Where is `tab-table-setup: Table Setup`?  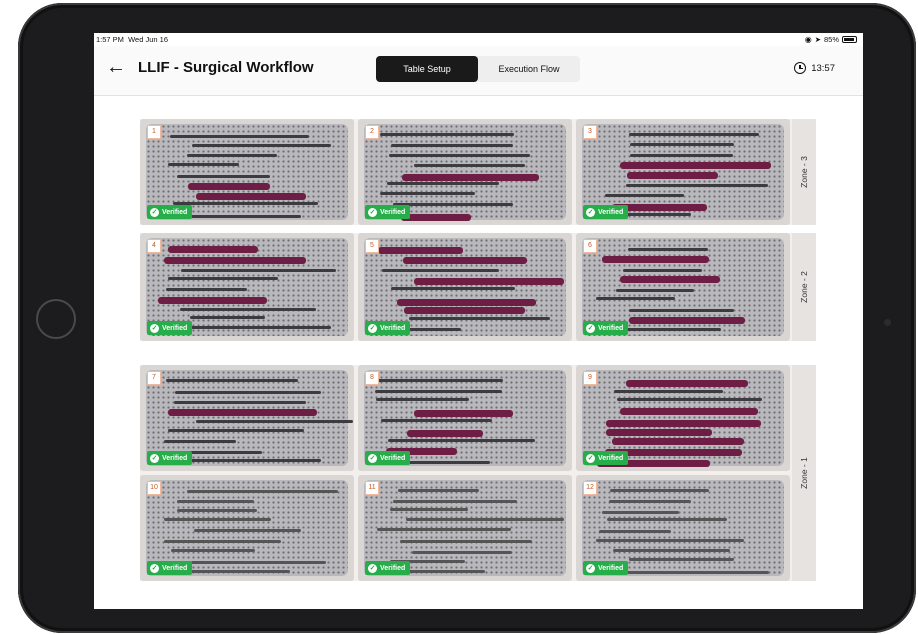
tab-table-setup: Table Setup is located at coordinates (427, 69).